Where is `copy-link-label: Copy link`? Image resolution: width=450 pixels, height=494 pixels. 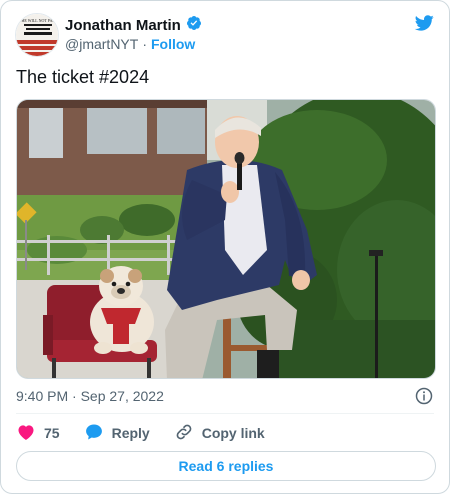 copy-link-label: Copy link is located at coordinates (233, 433).